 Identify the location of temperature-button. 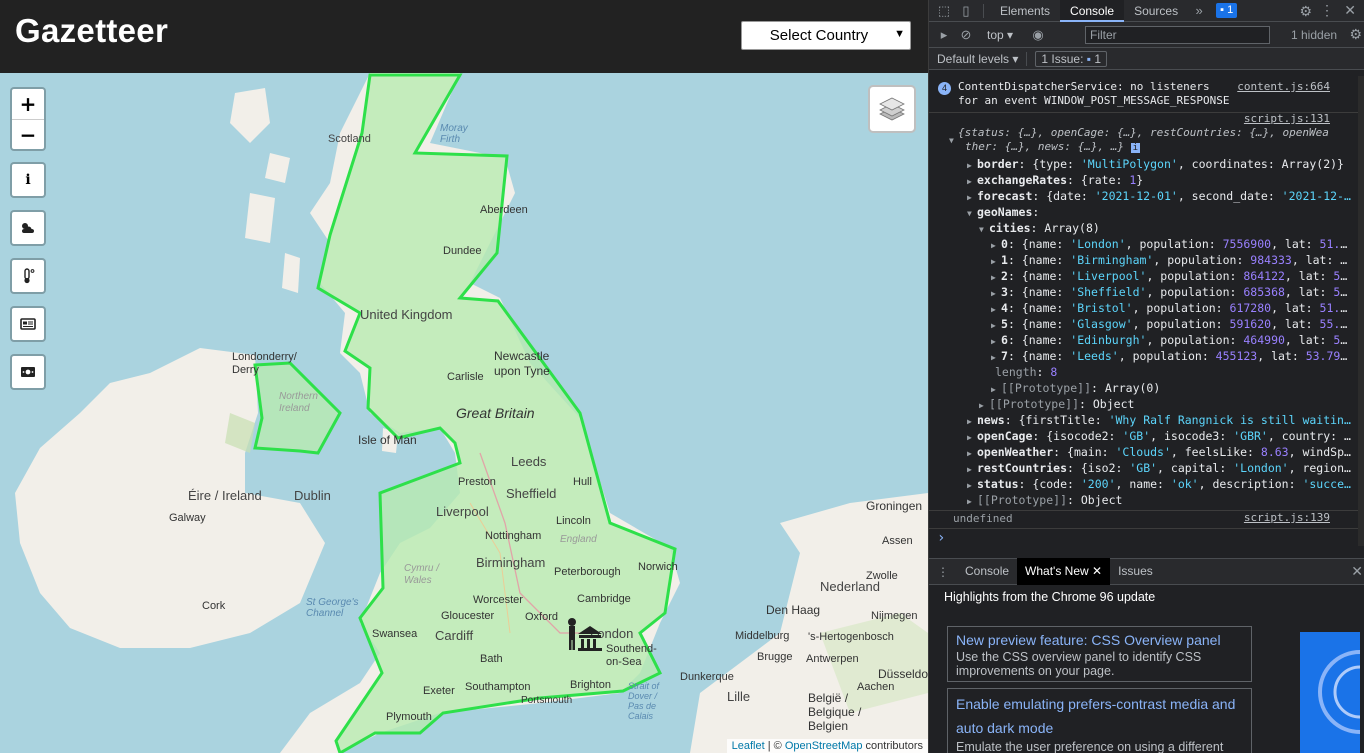
(28, 276).